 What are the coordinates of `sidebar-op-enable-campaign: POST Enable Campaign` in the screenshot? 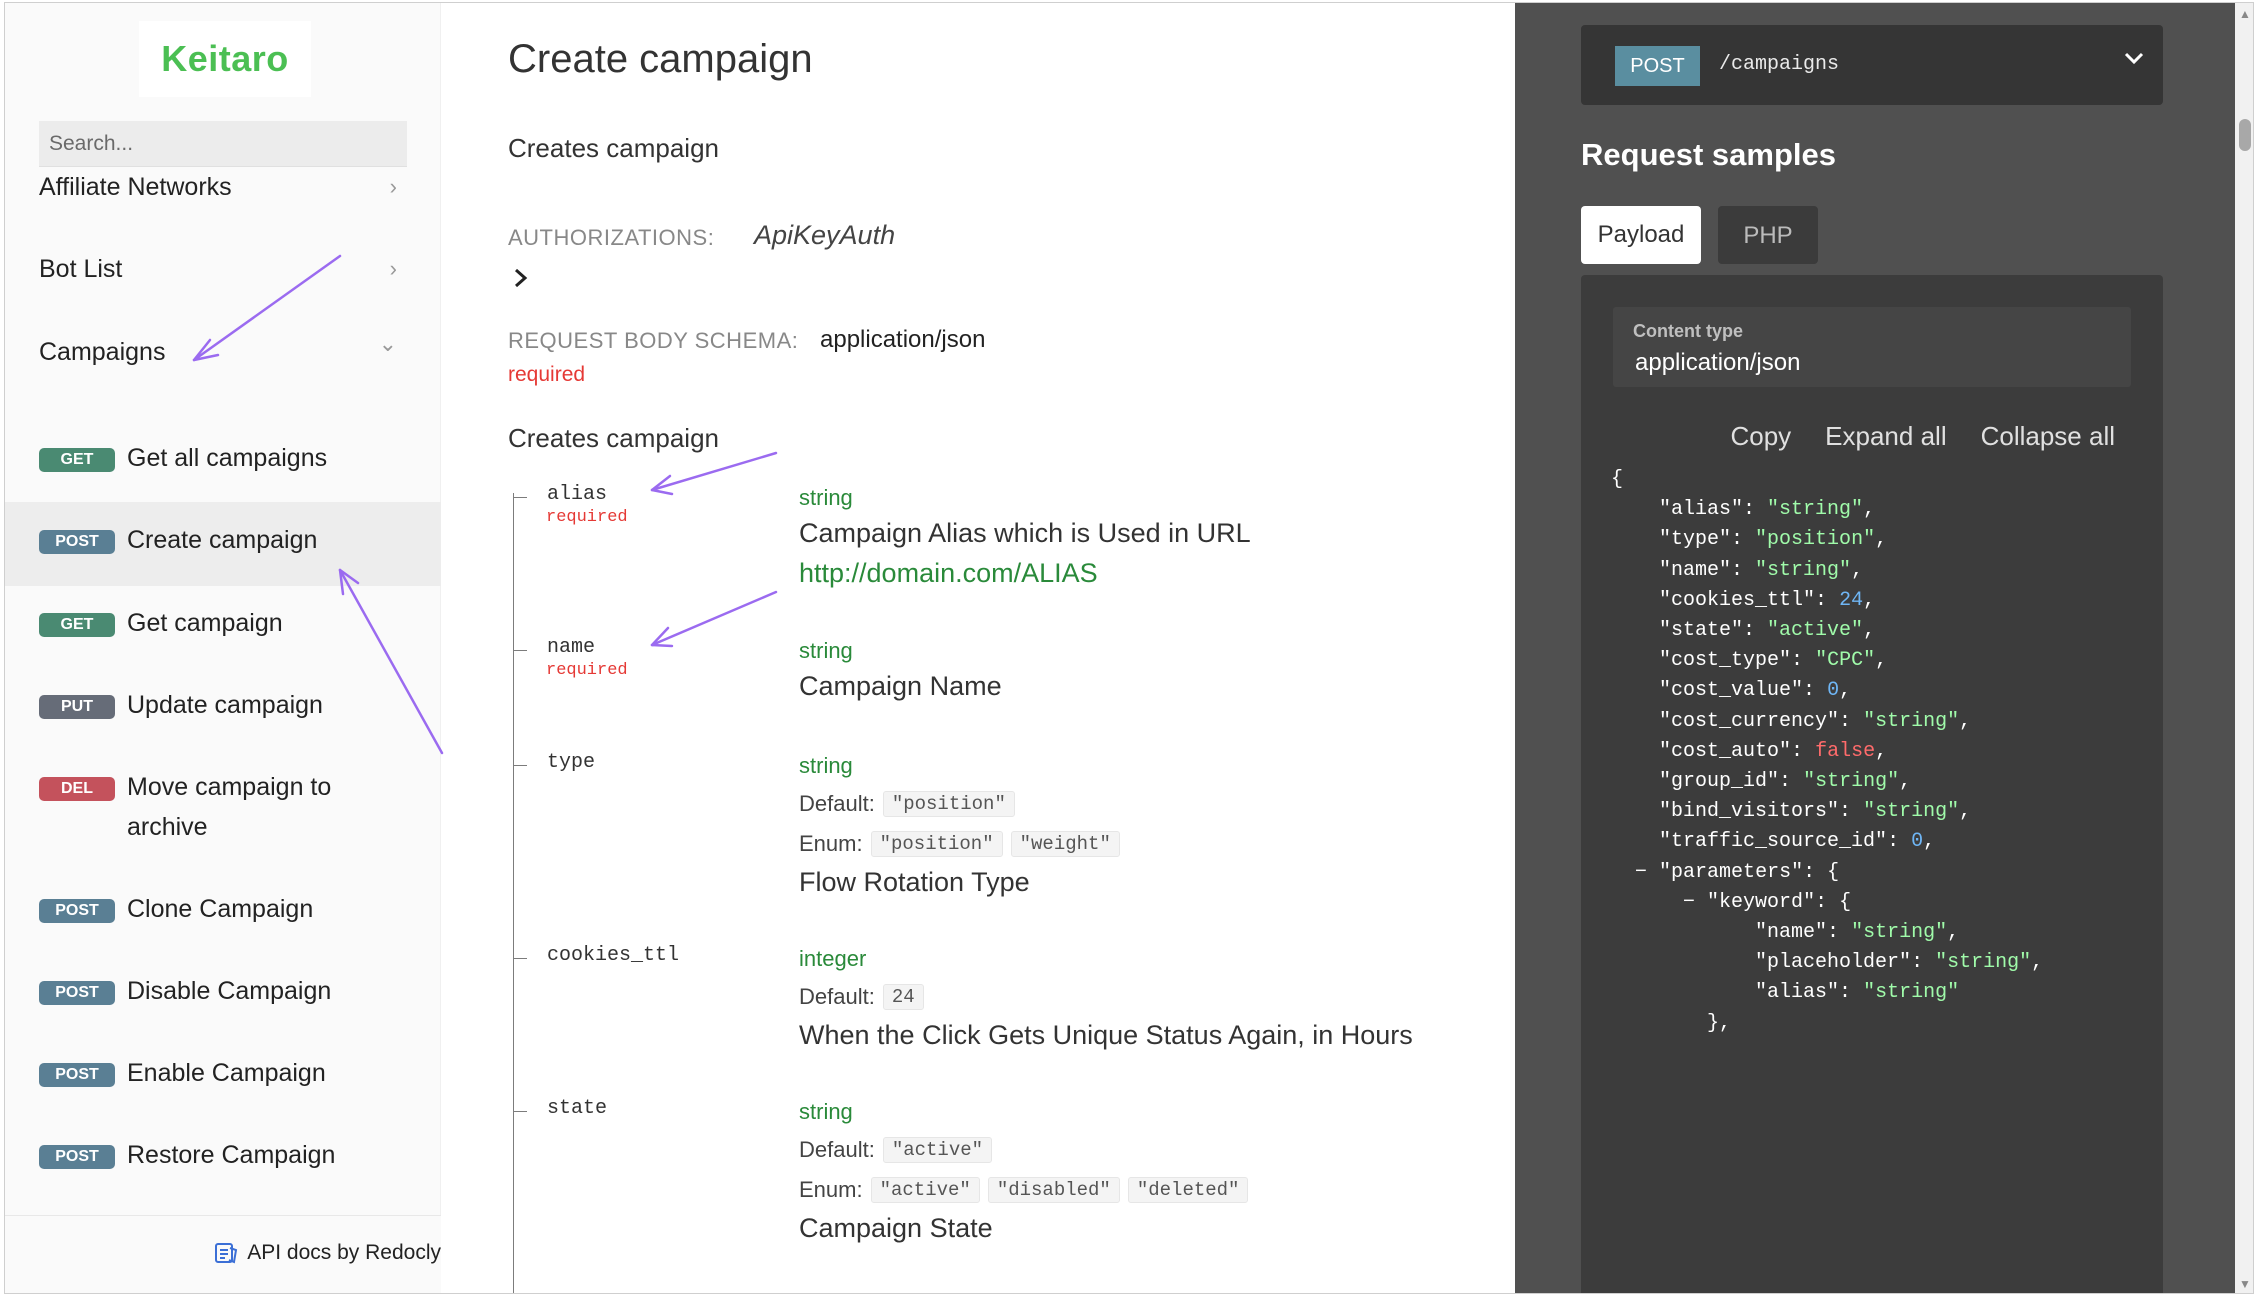 It's located at (223, 1079).